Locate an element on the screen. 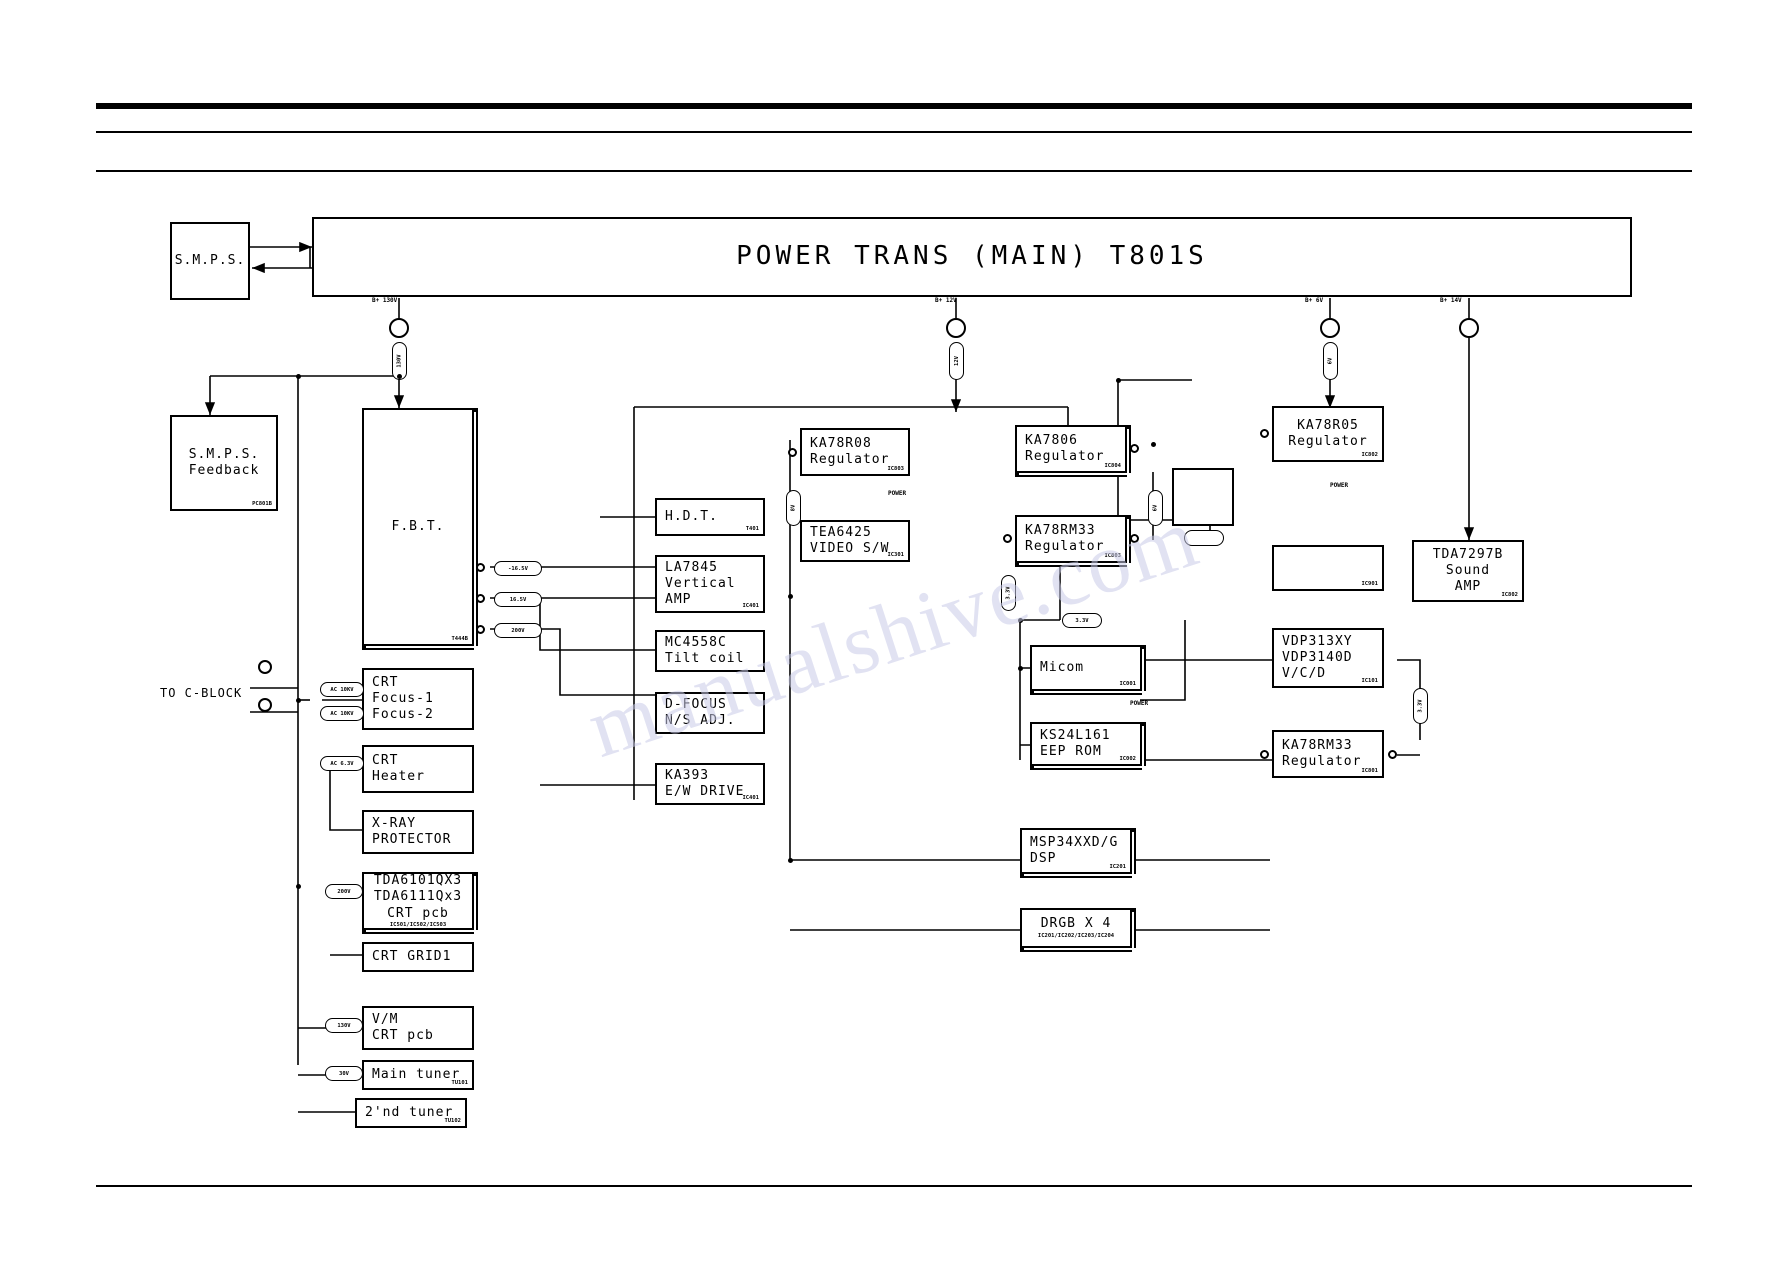  block-msp34xxd-line-1: DSP is located at coordinates (1043, 858).